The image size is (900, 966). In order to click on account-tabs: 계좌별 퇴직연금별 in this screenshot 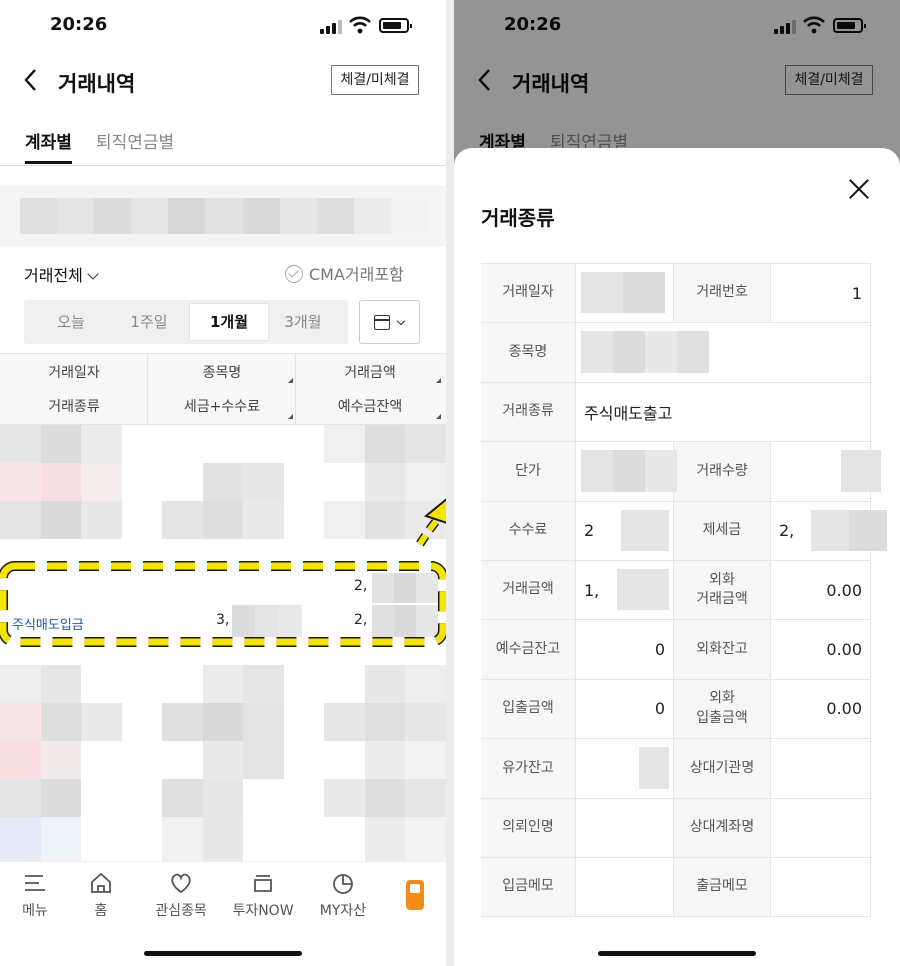, I will do `click(223, 142)`.